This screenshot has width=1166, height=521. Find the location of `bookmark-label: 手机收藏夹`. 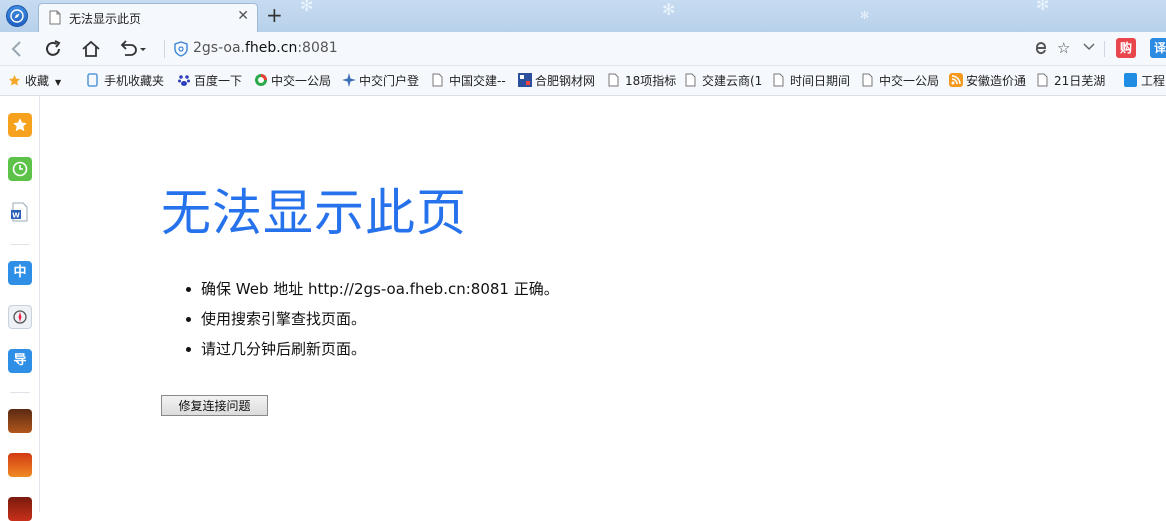

bookmark-label: 手机收藏夹 is located at coordinates (134, 81).